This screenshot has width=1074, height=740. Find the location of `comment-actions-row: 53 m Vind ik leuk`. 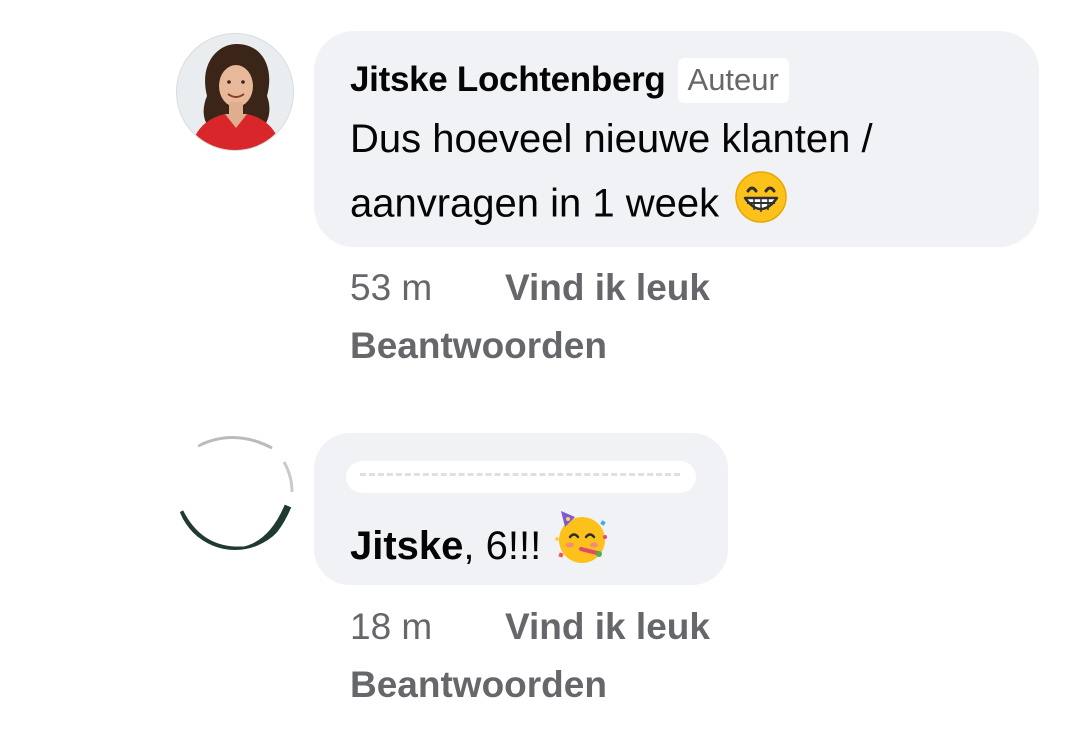

comment-actions-row: 53 m Vind ik leuk is located at coordinates (530, 288).